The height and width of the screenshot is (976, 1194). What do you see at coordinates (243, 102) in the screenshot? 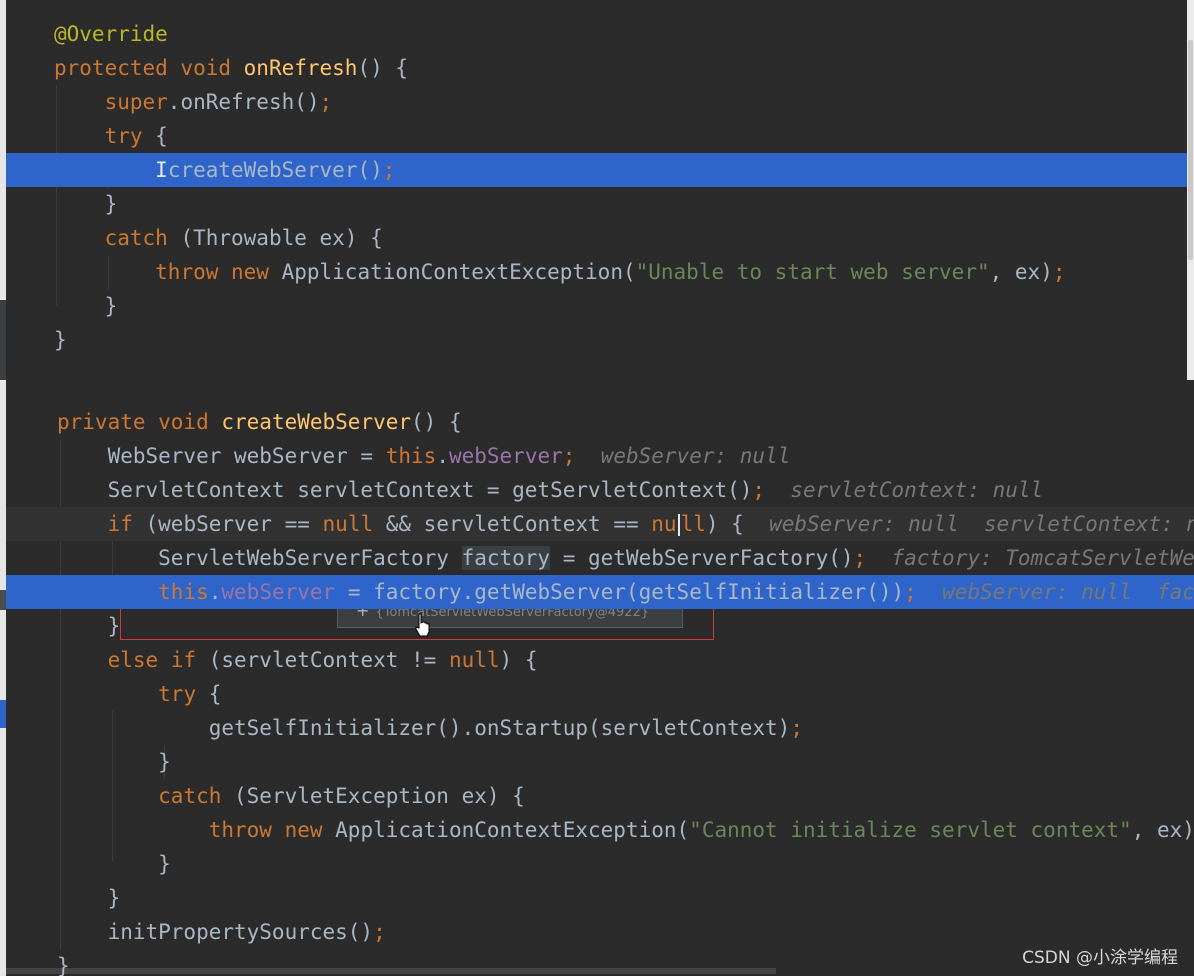
I see `code-token: .onRefresh()` at bounding box center [243, 102].